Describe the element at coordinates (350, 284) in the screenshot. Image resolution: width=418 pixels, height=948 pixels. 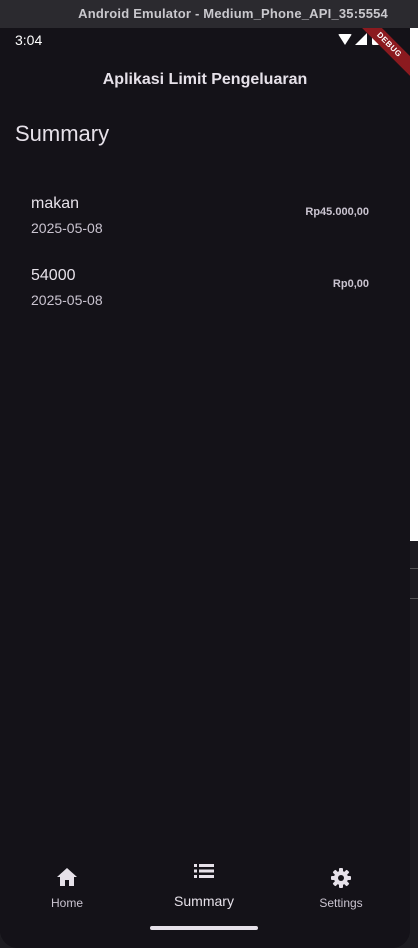
I see `expense-amount: Rp0,00` at that location.